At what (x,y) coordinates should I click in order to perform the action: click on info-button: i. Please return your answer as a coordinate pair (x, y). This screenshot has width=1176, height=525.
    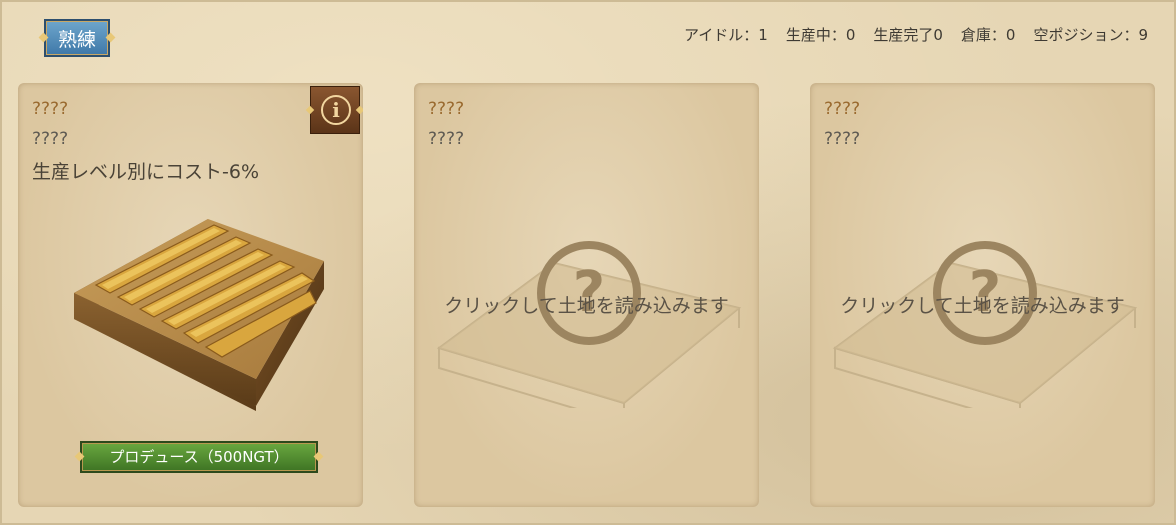
    Looking at the image, I should click on (334, 110).